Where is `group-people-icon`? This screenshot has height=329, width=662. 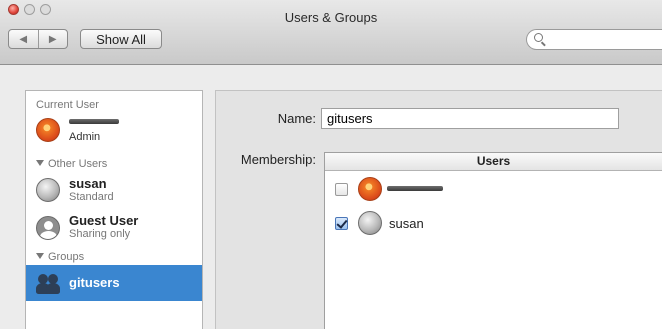
group-people-icon is located at coordinates (49, 283).